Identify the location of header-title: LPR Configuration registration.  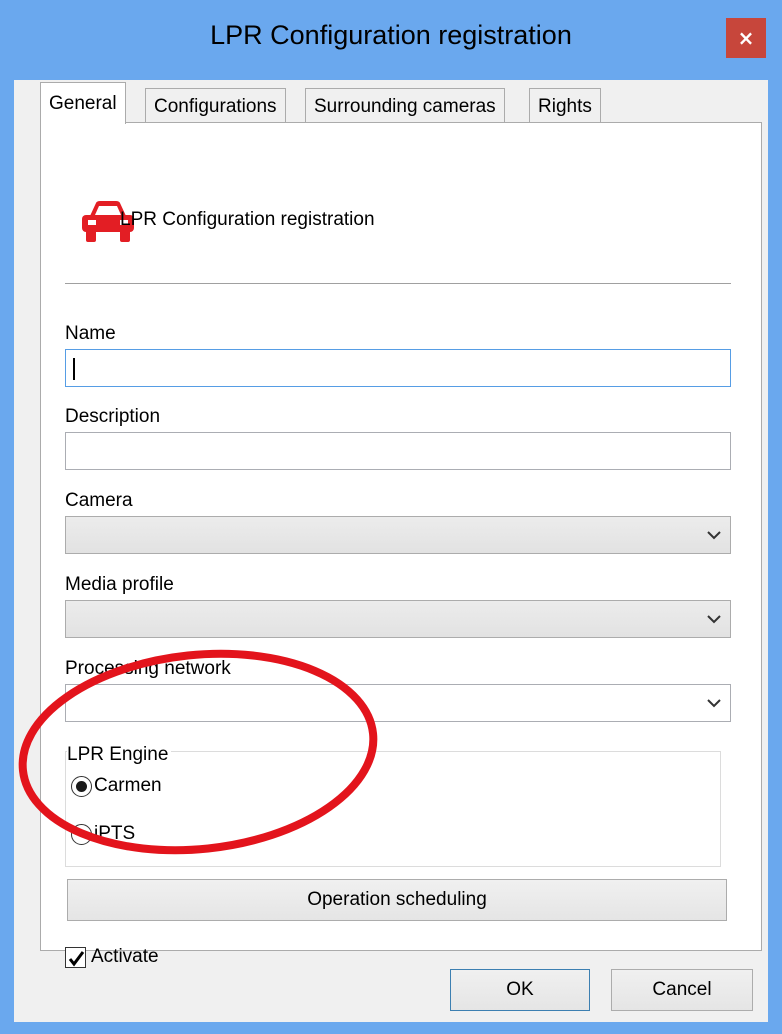
(247, 219).